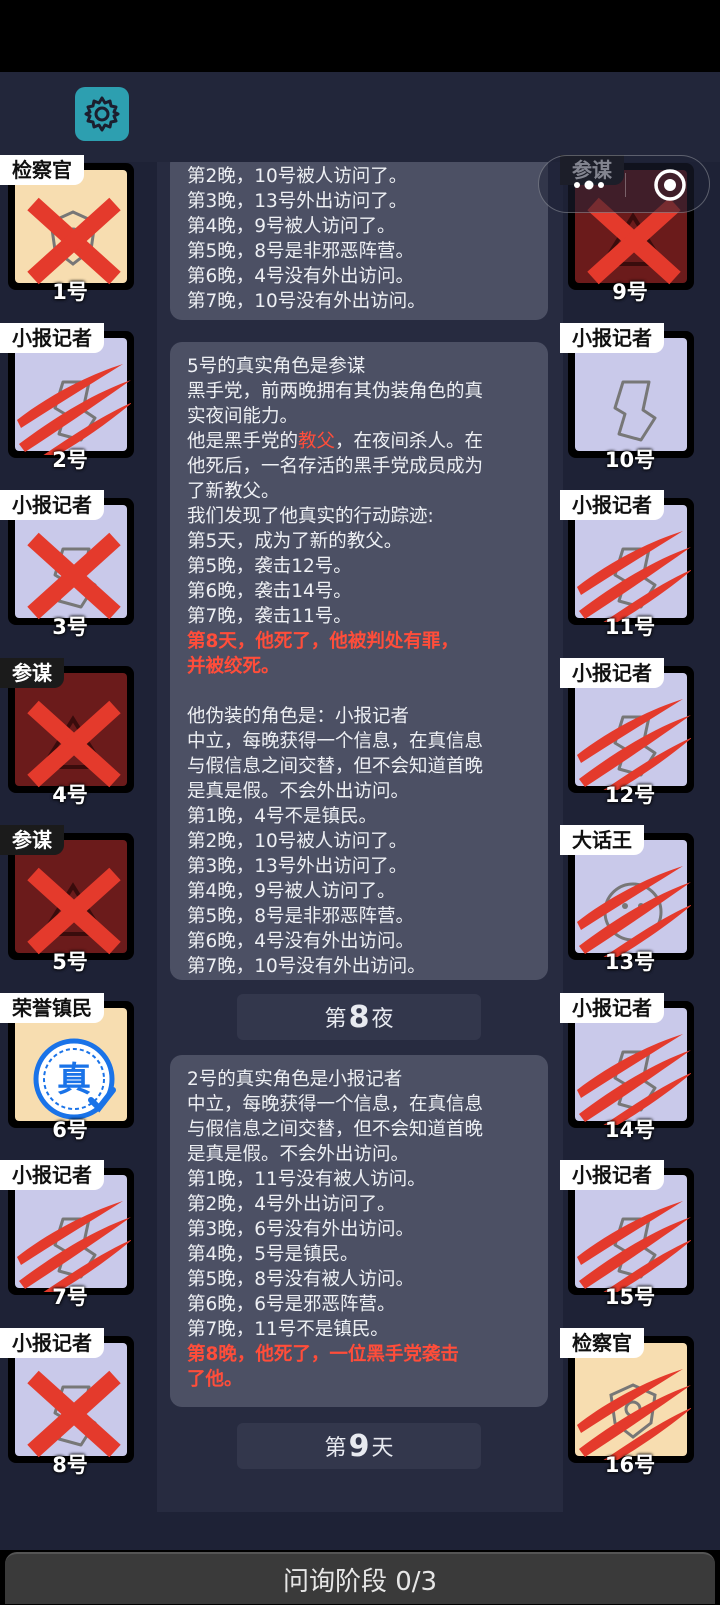 The image size is (720, 1605). I want to click on player-card: 小报记者 11号, so click(630, 570).